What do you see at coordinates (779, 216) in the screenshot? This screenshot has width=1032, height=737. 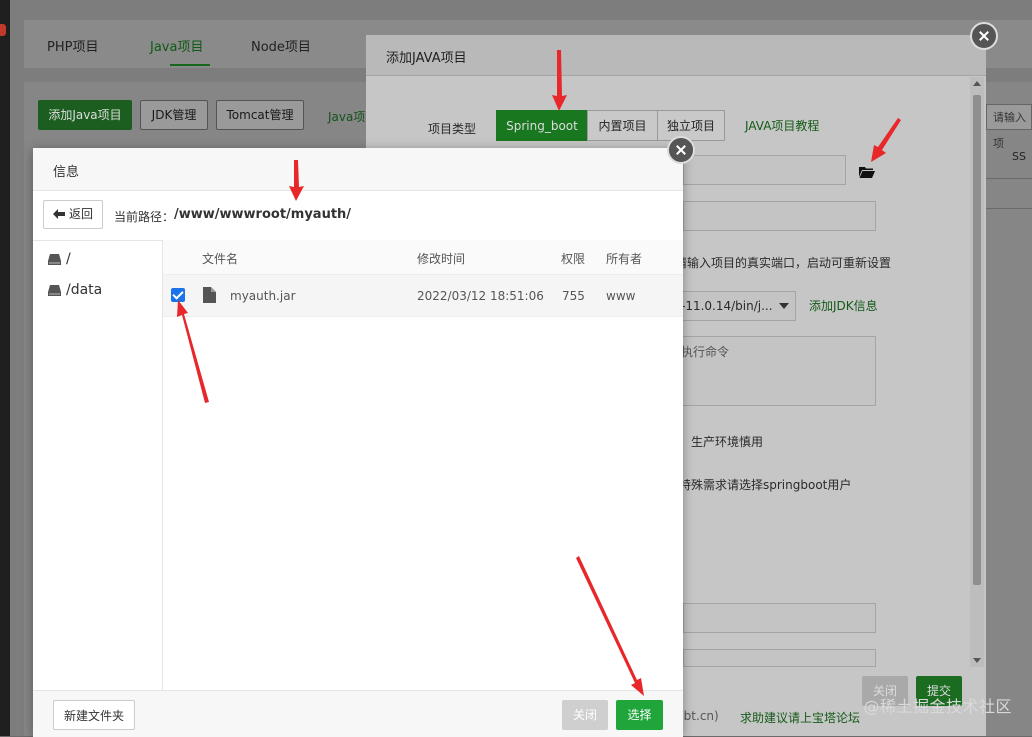 I see `project-name-input` at bounding box center [779, 216].